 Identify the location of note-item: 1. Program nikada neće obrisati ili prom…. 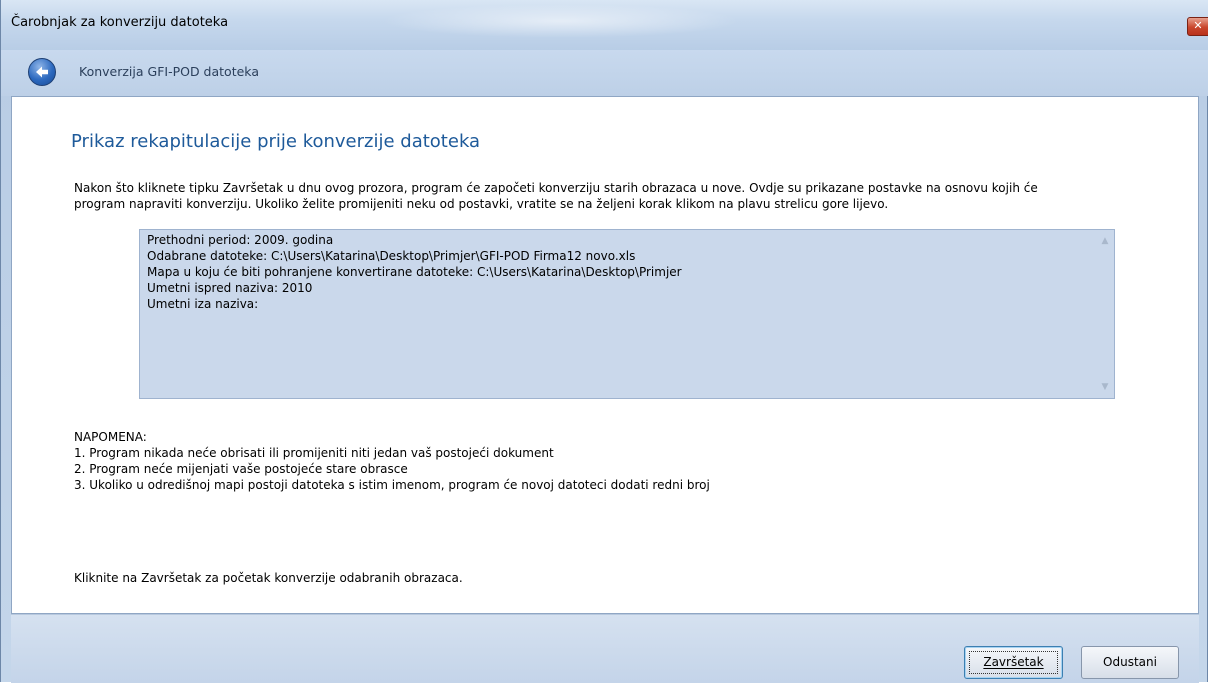
(314, 453).